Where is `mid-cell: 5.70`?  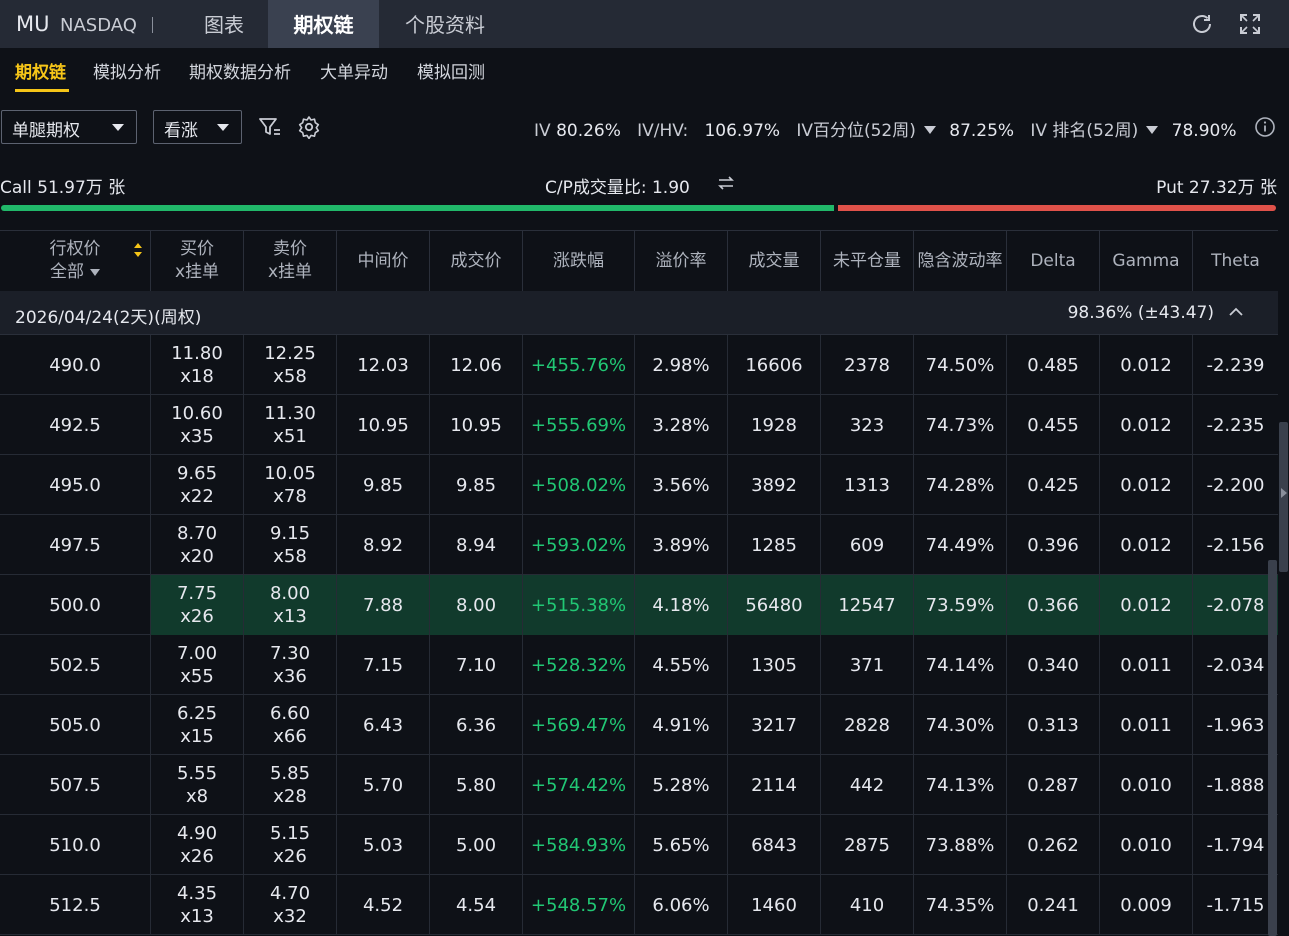 mid-cell: 5.70 is located at coordinates (383, 785).